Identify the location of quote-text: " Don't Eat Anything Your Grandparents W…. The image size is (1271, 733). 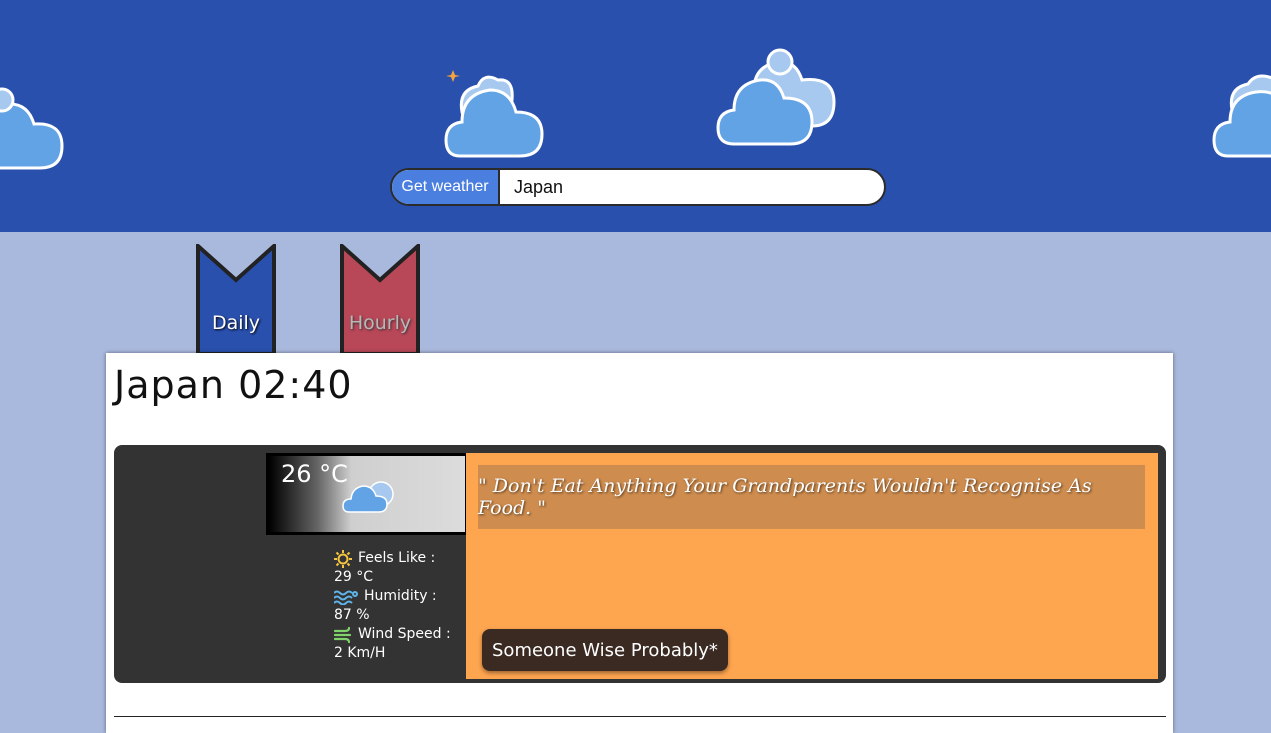
(785, 497).